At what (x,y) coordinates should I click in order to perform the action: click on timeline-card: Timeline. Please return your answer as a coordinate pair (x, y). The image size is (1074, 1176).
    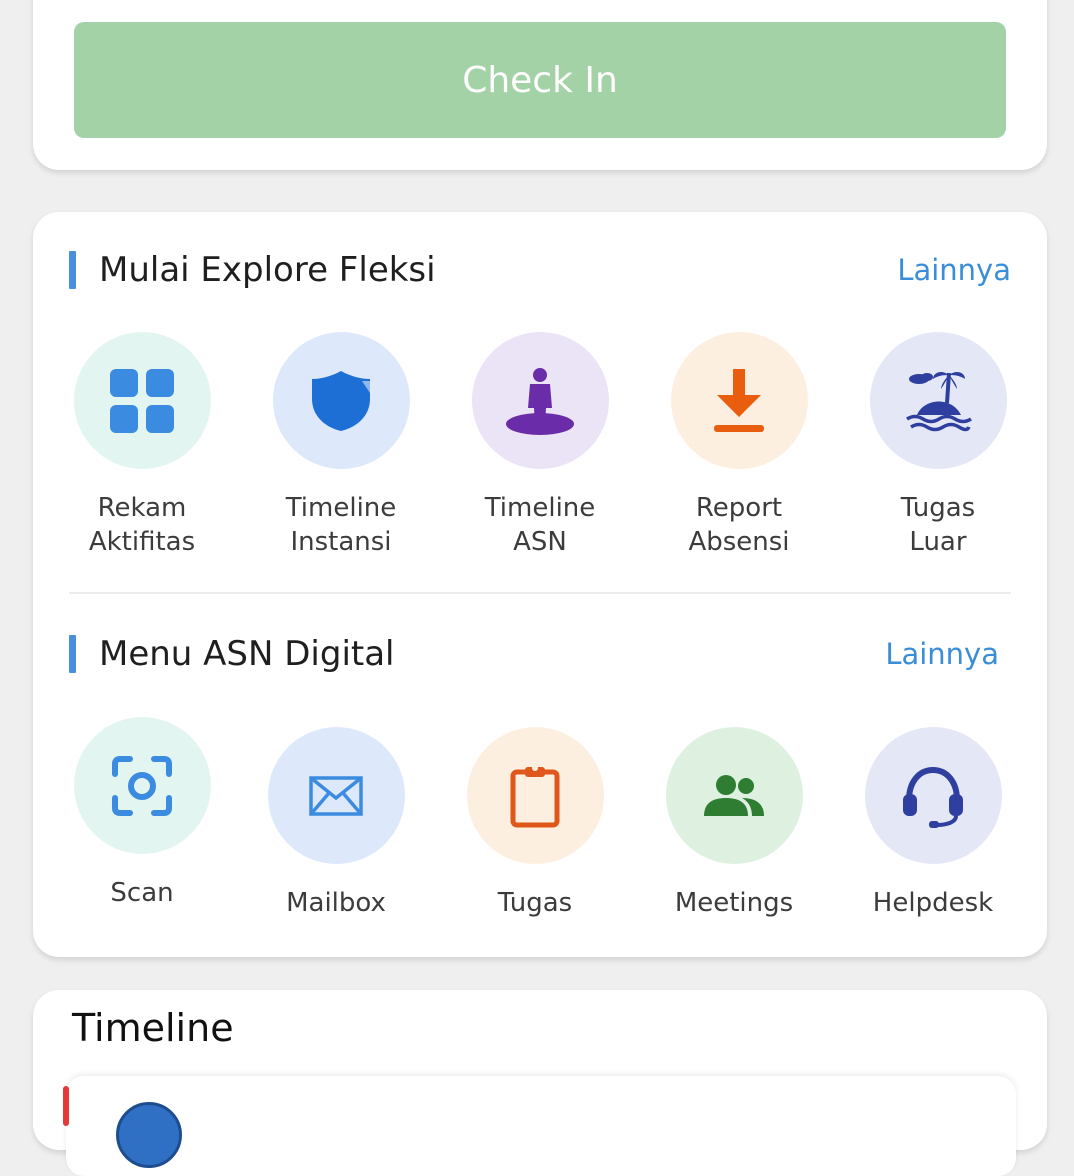
    Looking at the image, I should click on (540, 1083).